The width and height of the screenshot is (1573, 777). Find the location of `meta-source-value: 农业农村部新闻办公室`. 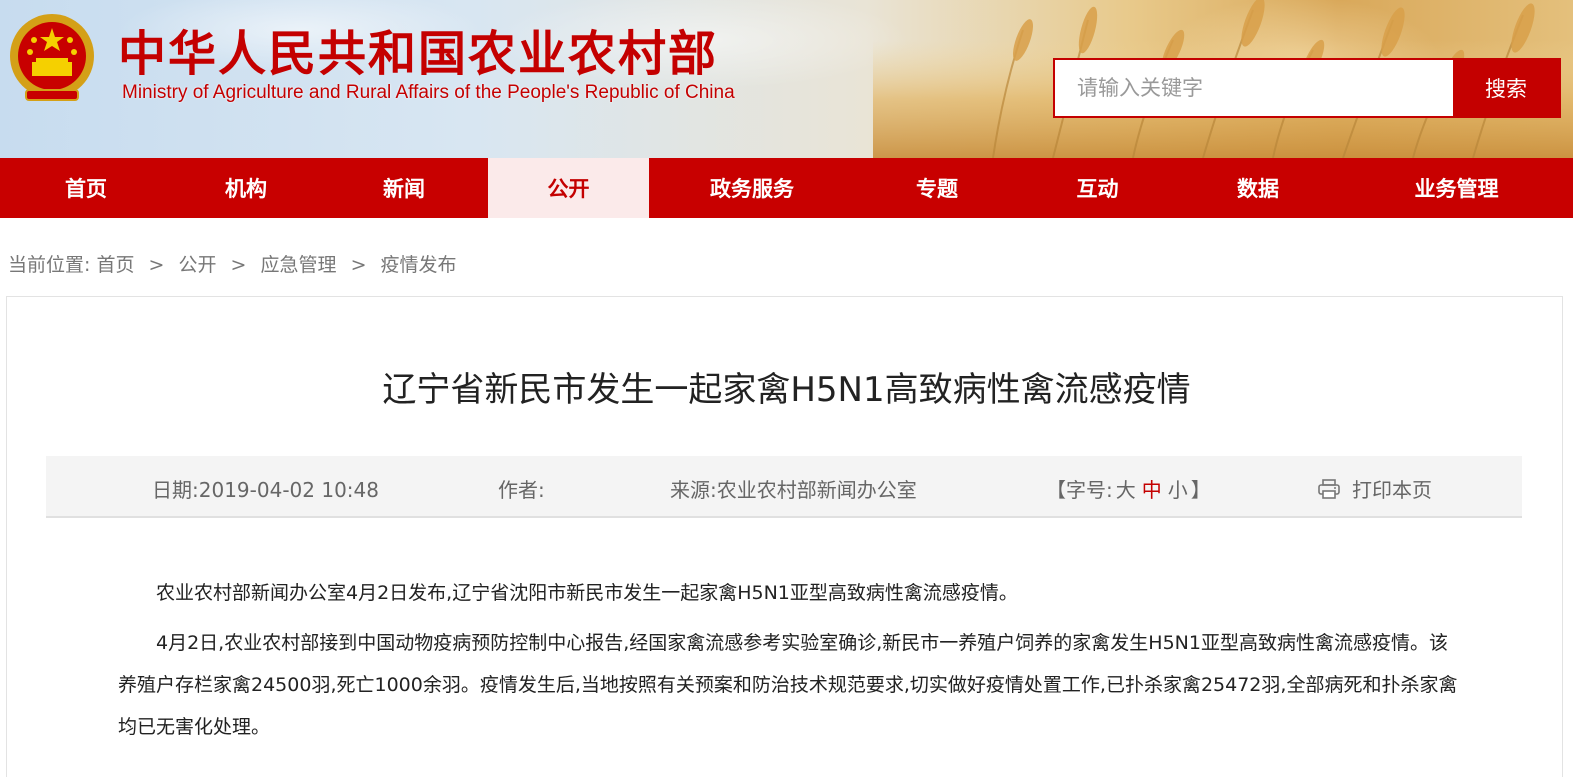

meta-source-value: 农业农村部新闻办公室 is located at coordinates (816, 490).